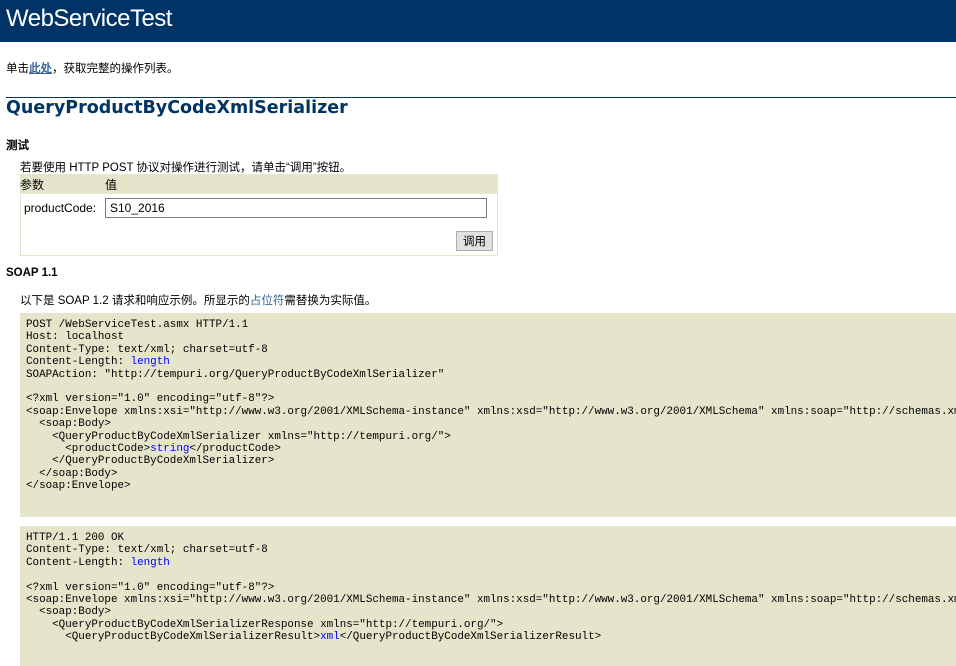 The width and height of the screenshot is (956, 666). What do you see at coordinates (89, 18) in the screenshot?
I see `page-title: WebServiceTest` at bounding box center [89, 18].